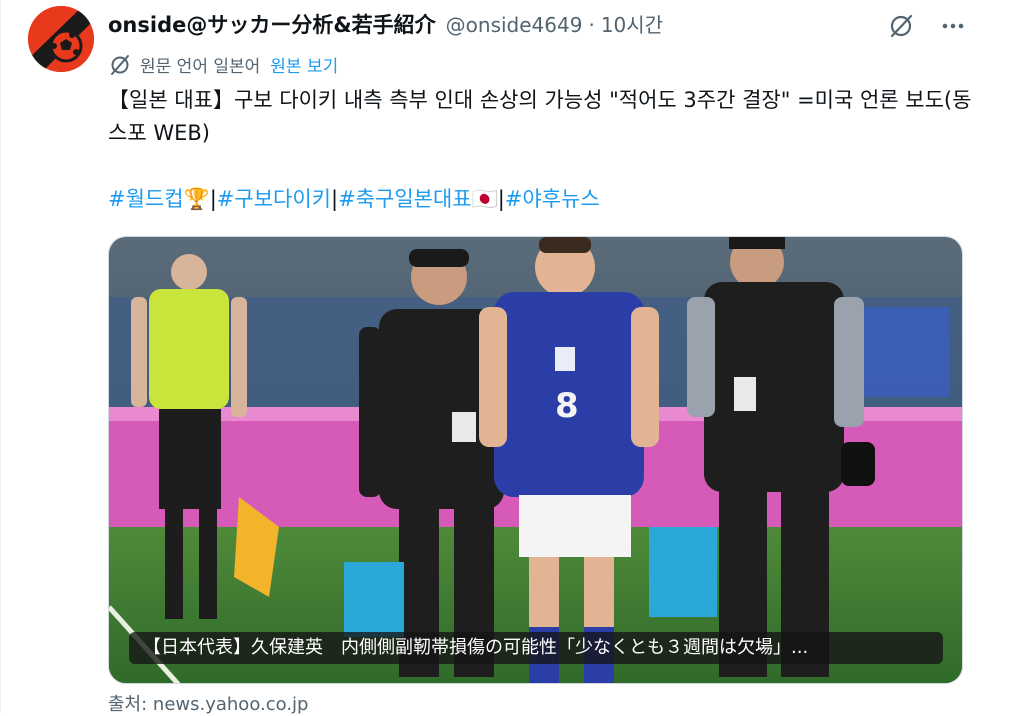 The height and width of the screenshot is (716, 1015). What do you see at coordinates (0, 356) in the screenshot?
I see `timeline-border` at bounding box center [0, 356].